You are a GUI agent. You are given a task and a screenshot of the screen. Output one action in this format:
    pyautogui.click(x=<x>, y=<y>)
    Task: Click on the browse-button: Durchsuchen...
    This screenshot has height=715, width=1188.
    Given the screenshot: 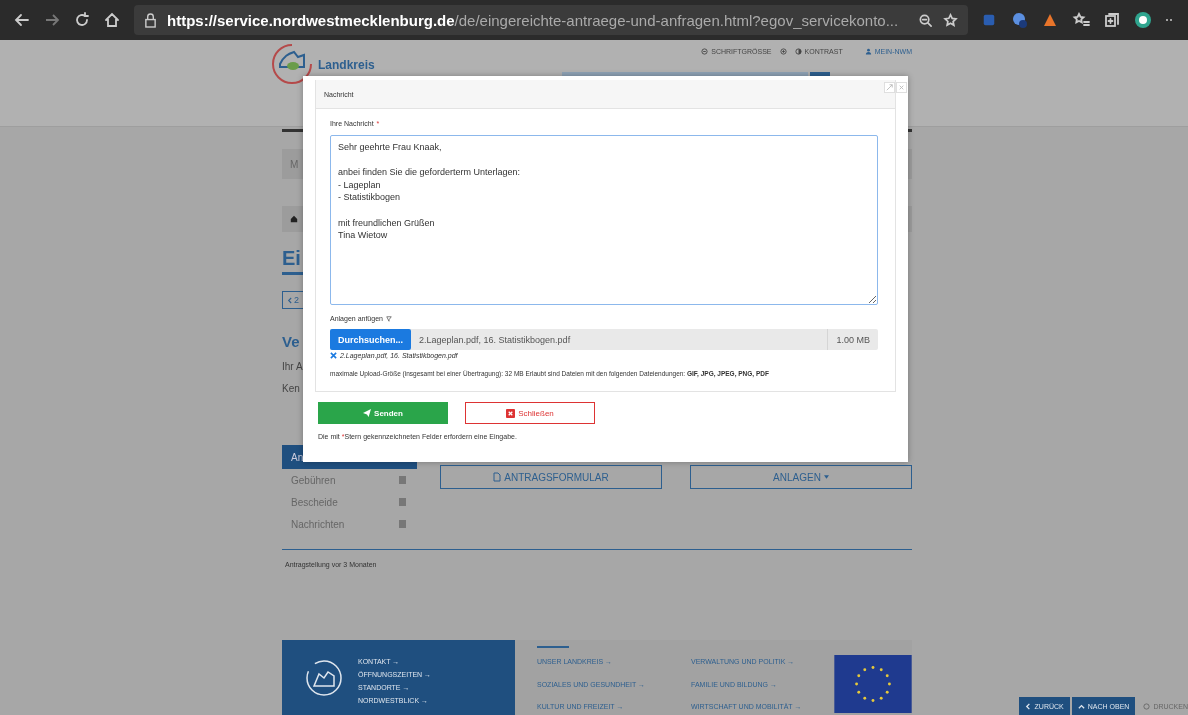 What is the action you would take?
    pyautogui.click(x=370, y=339)
    